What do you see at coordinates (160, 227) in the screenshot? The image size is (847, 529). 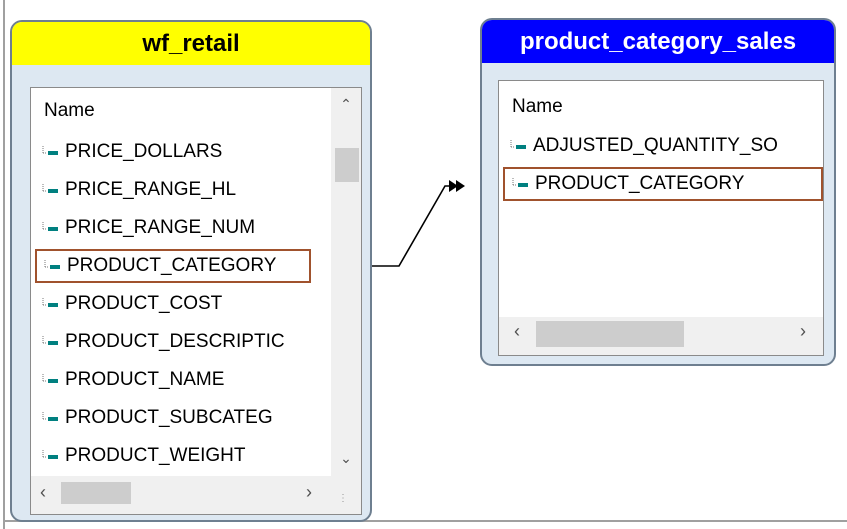 I see `field-label: PRICE_RANGE_NUM` at bounding box center [160, 227].